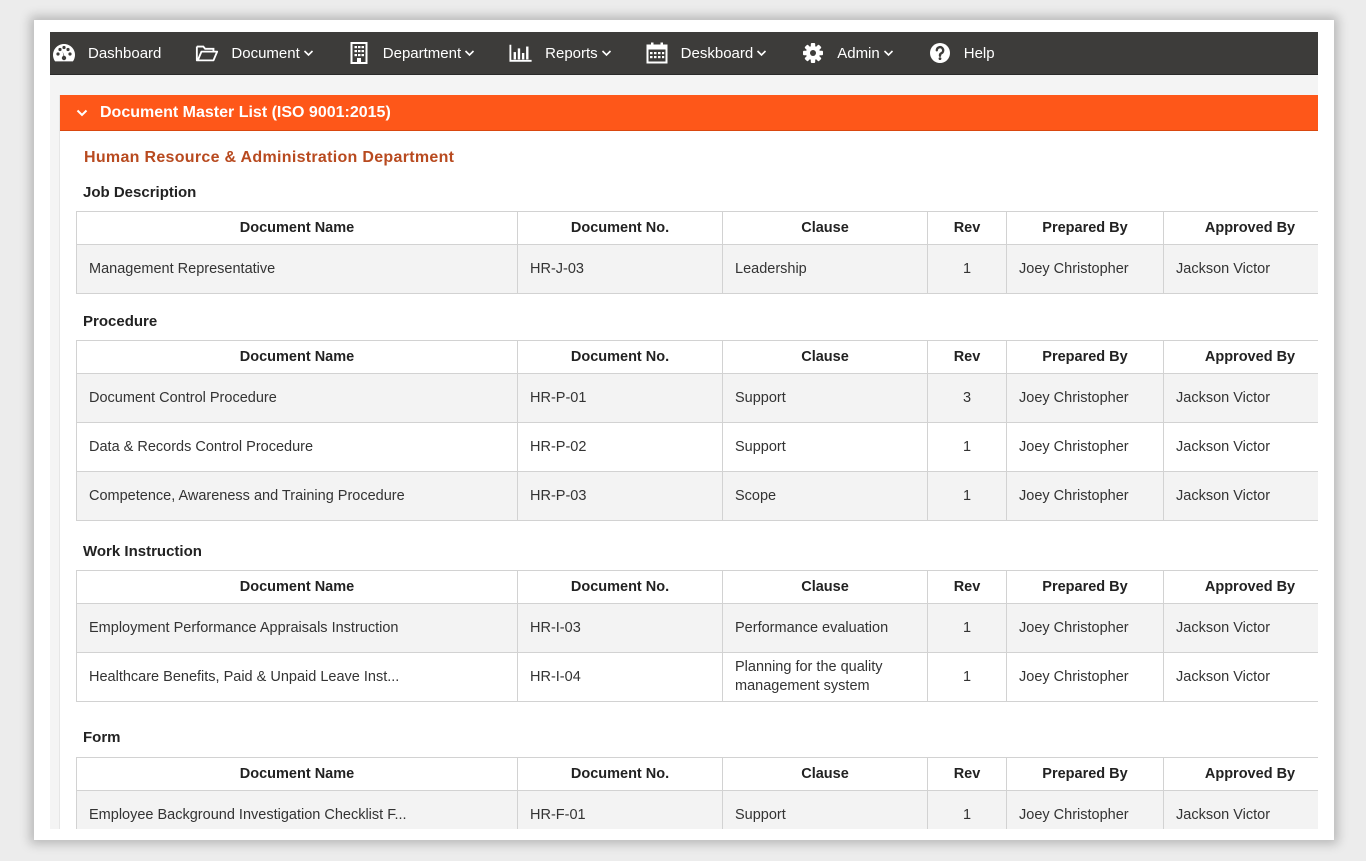 This screenshot has width=1366, height=861. Describe the element at coordinates (940, 53) in the screenshot. I see `question-circle-icon` at that location.